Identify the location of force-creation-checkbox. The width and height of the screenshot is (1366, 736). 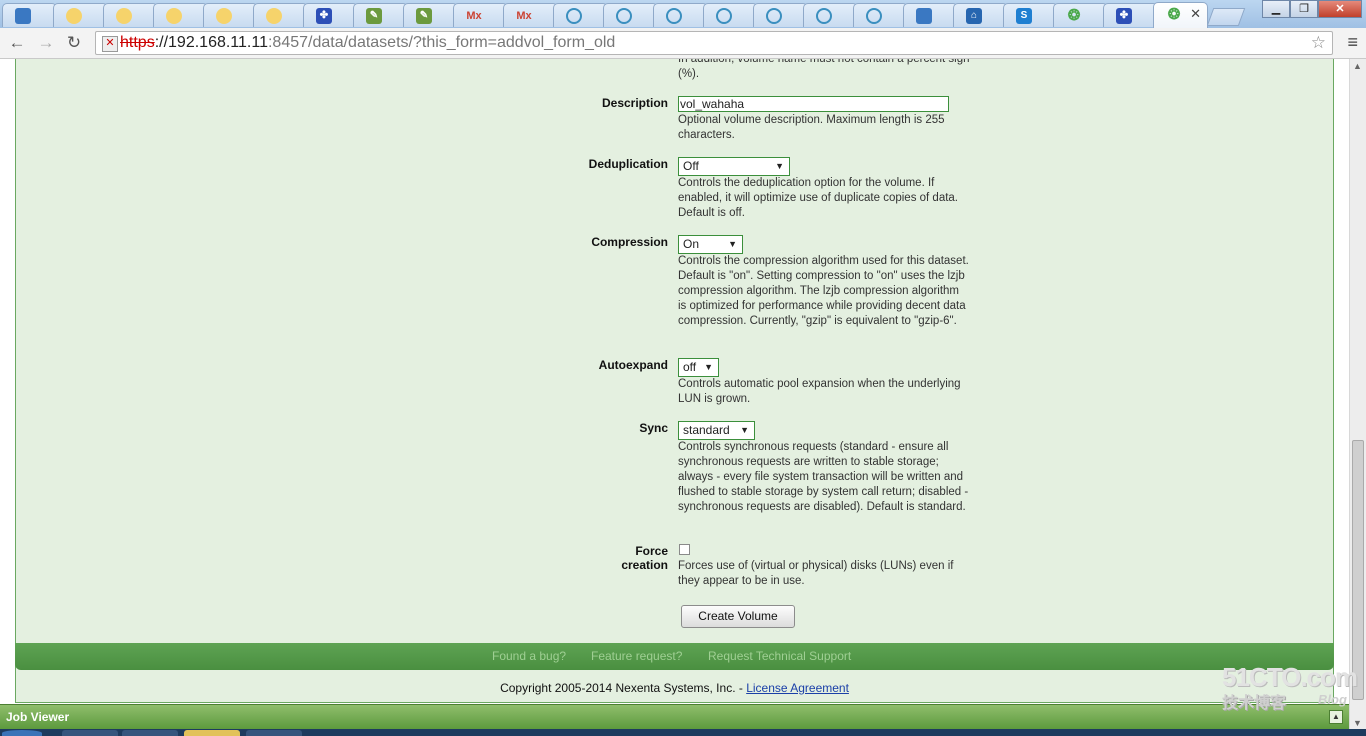
(684, 549).